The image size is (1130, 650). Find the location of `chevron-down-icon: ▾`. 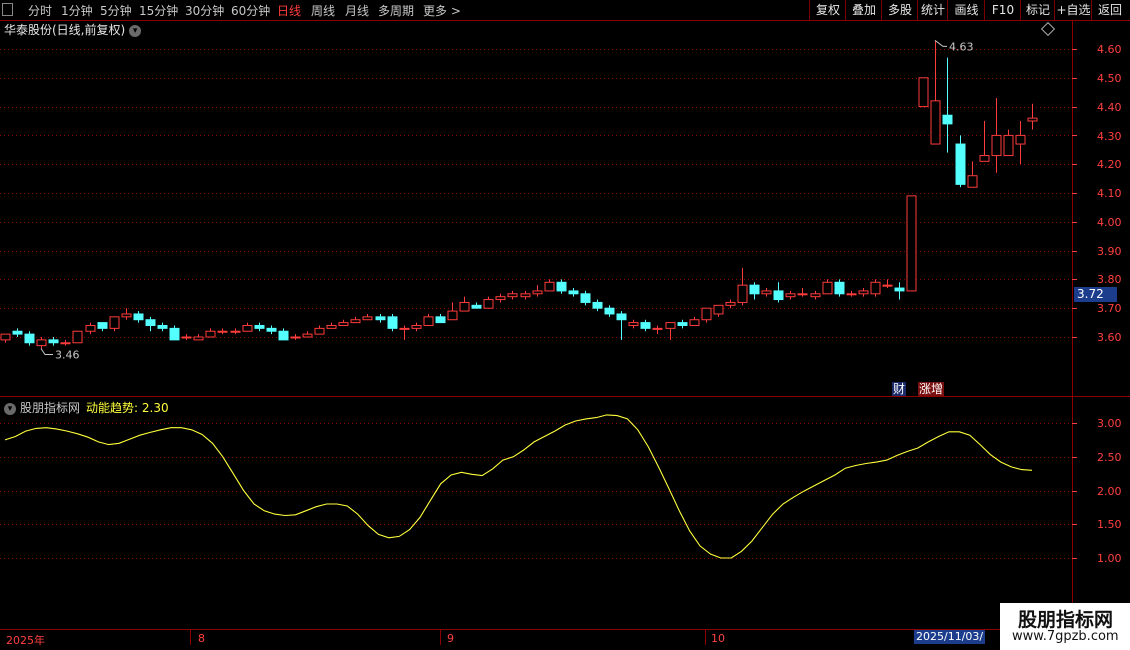

chevron-down-icon: ▾ is located at coordinates (10, 408).